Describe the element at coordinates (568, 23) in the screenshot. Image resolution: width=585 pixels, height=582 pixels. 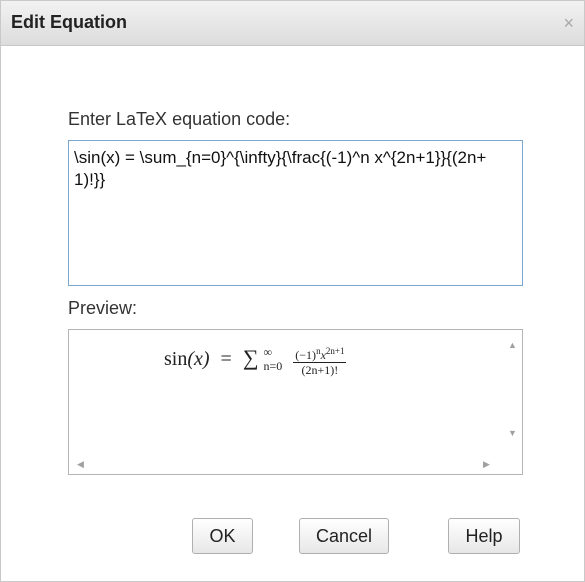
I see `close-icon: ×` at that location.